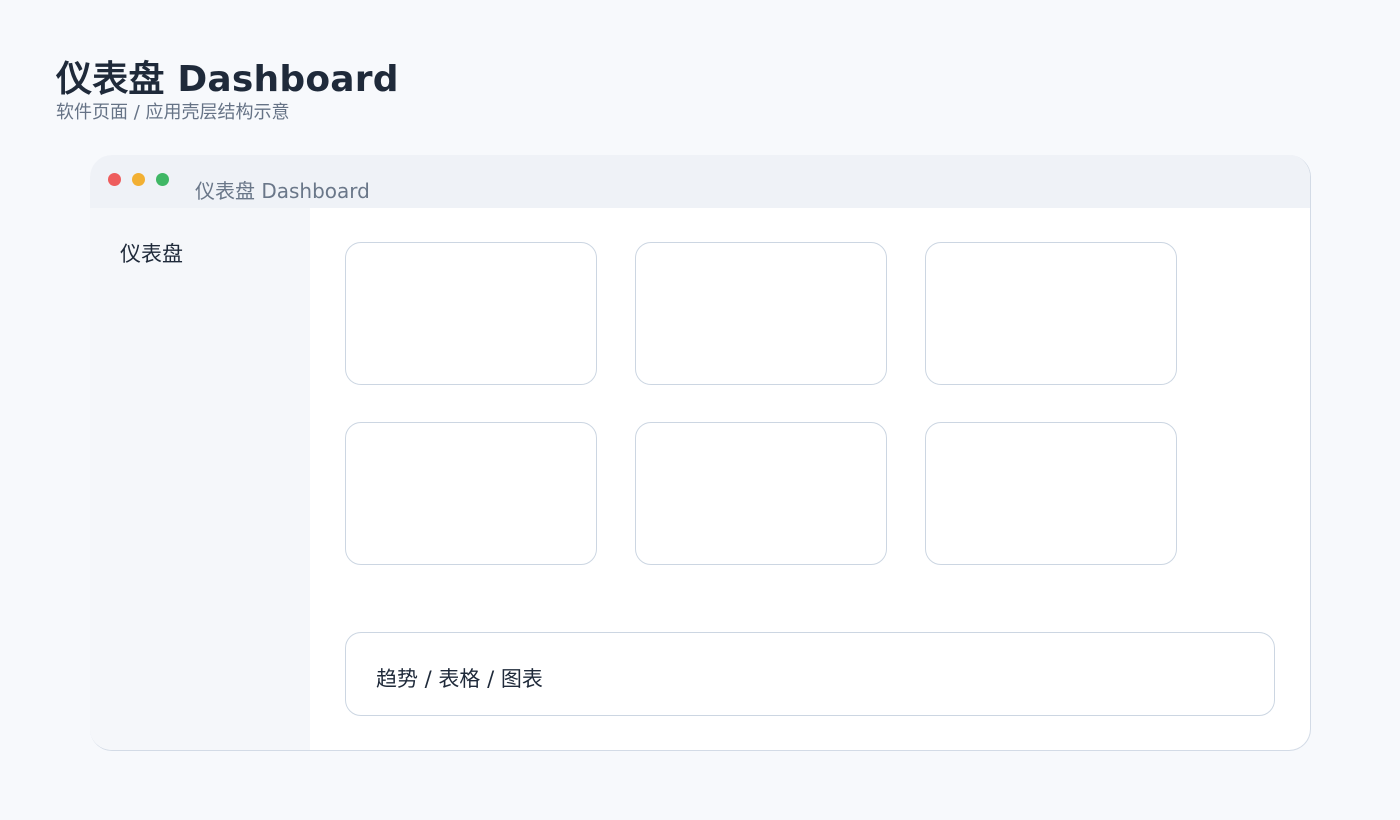 The height and width of the screenshot is (820, 1400). I want to click on page-title: 仪表盘 Dashboard, so click(227, 79).